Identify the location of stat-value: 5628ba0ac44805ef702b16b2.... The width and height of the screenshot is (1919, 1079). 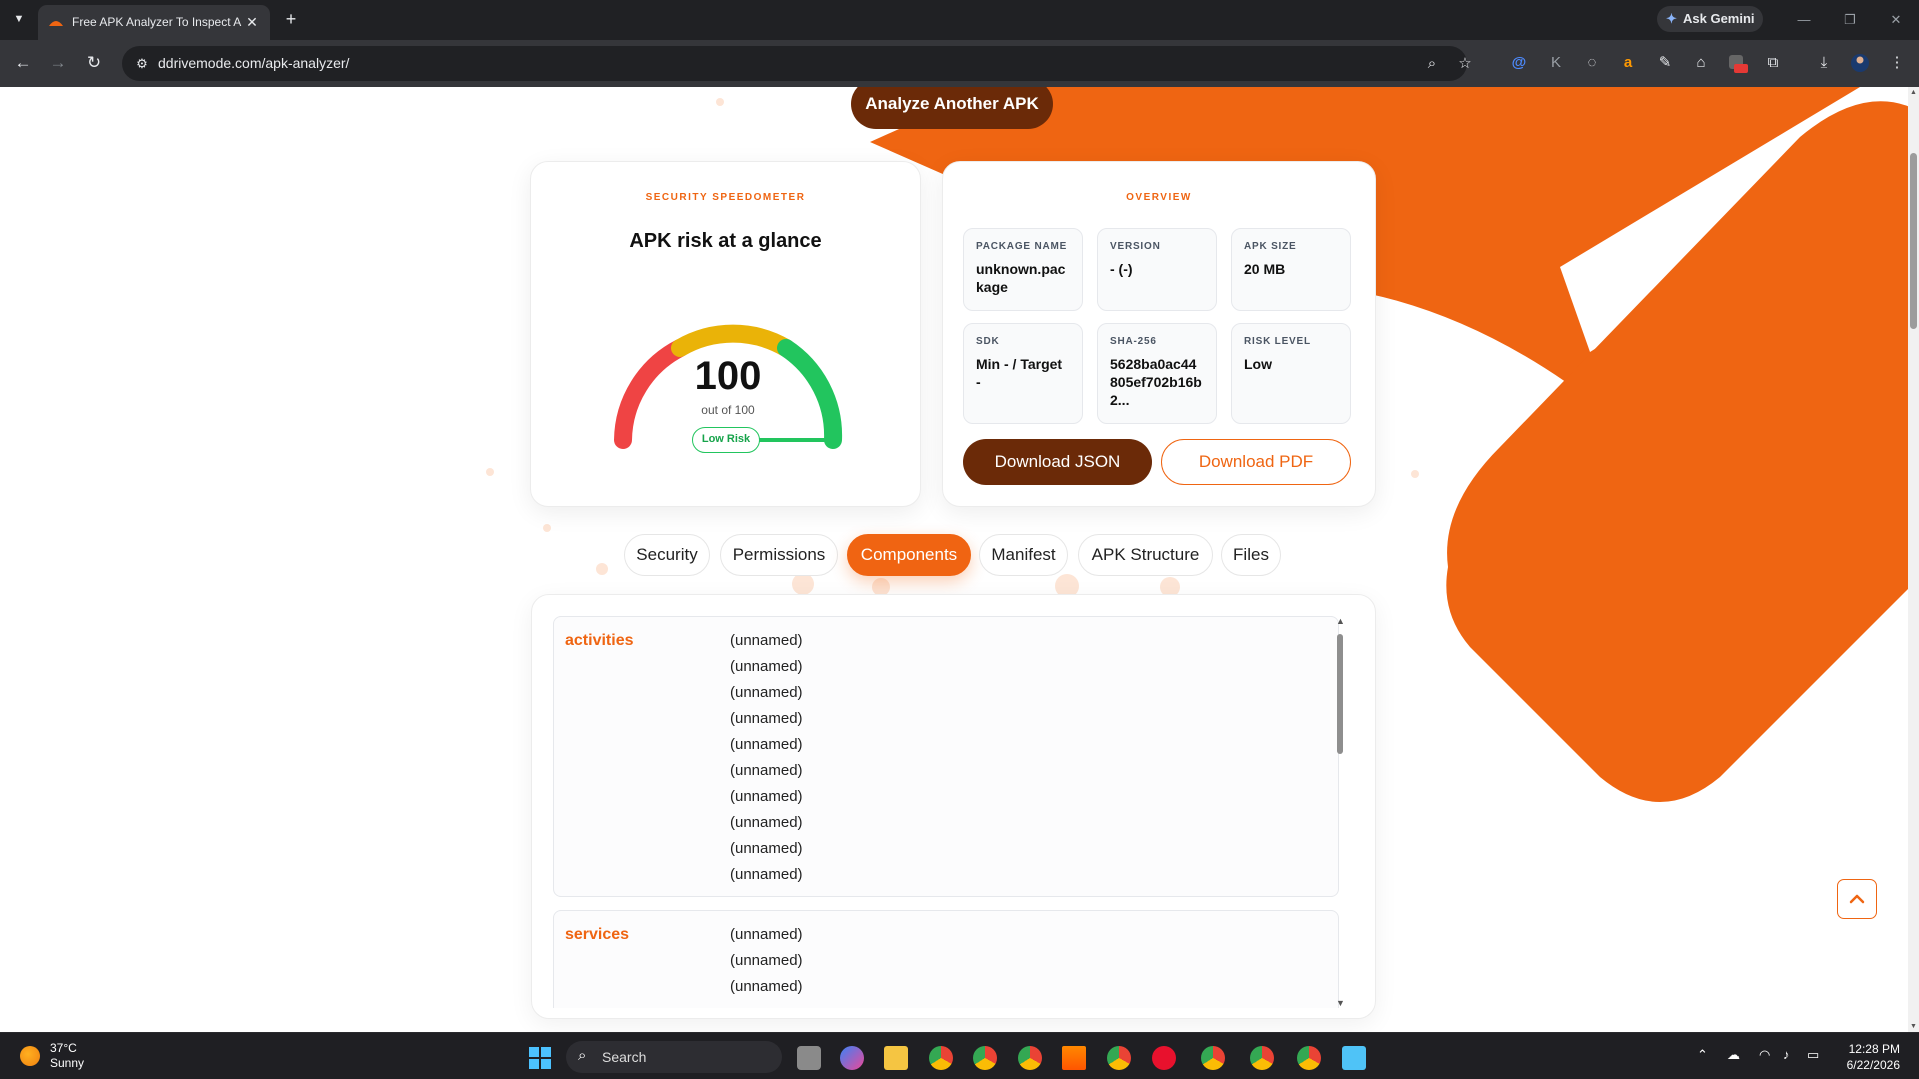
(1156, 382).